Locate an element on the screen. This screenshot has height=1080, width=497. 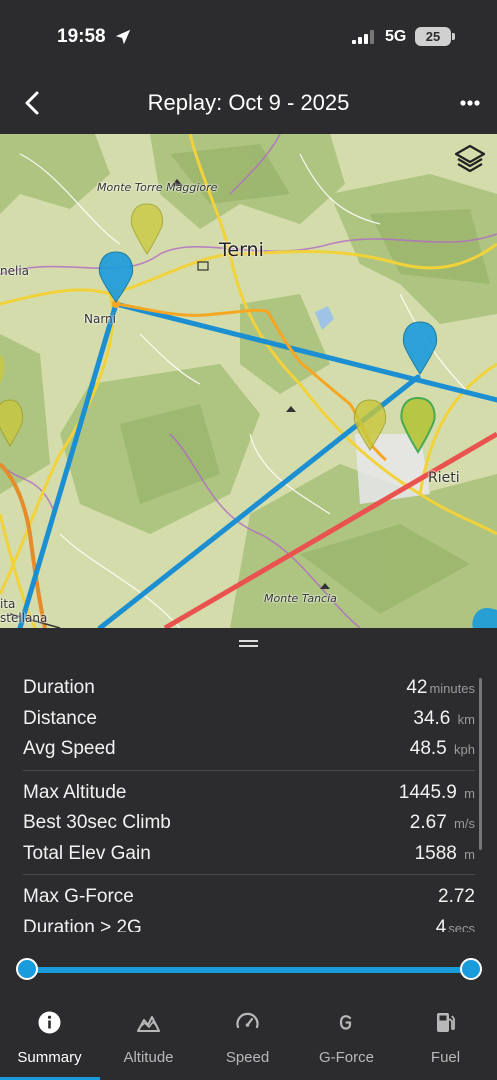
battery-icon: 25 is located at coordinates (435, 36).